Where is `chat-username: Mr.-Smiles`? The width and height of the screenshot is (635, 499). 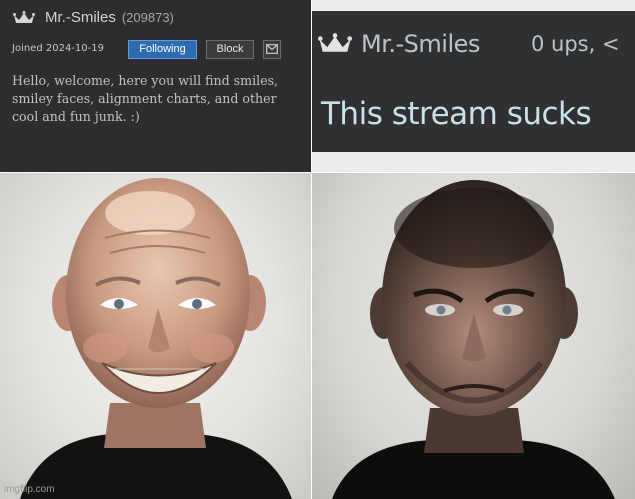 chat-username: Mr.-Smiles is located at coordinates (420, 44).